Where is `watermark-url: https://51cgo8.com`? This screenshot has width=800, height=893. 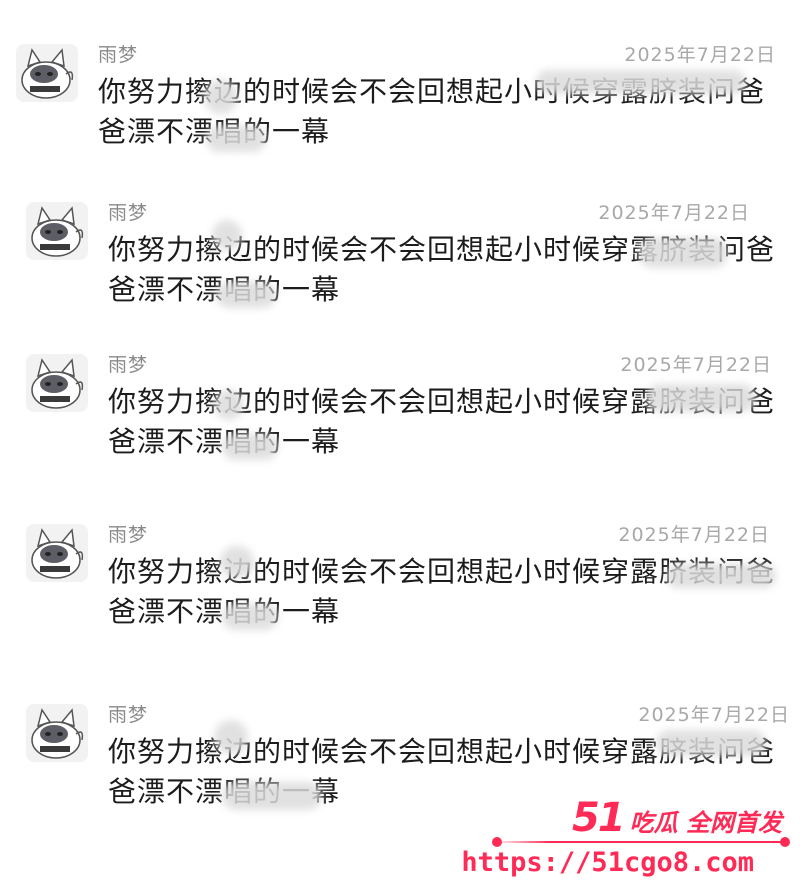
watermark-url: https://51cgo8.com is located at coordinates (607, 862).